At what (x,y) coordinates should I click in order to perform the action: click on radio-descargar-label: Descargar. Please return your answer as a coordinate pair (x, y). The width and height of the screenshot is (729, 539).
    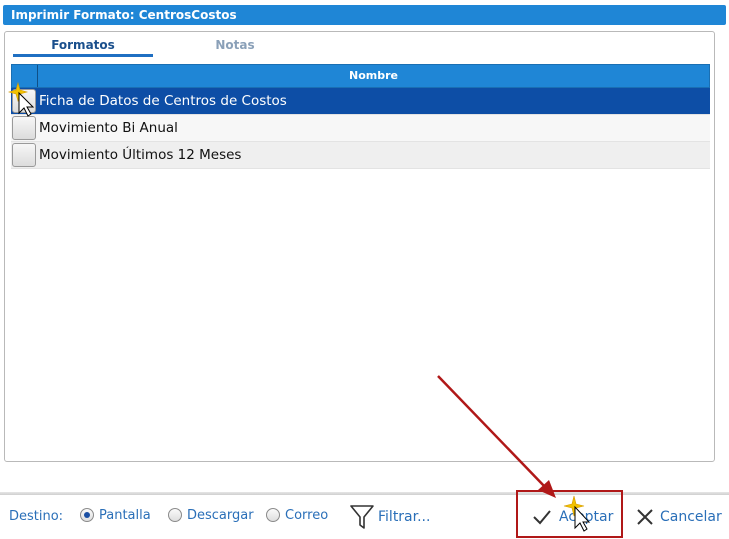
    Looking at the image, I should click on (220, 515).